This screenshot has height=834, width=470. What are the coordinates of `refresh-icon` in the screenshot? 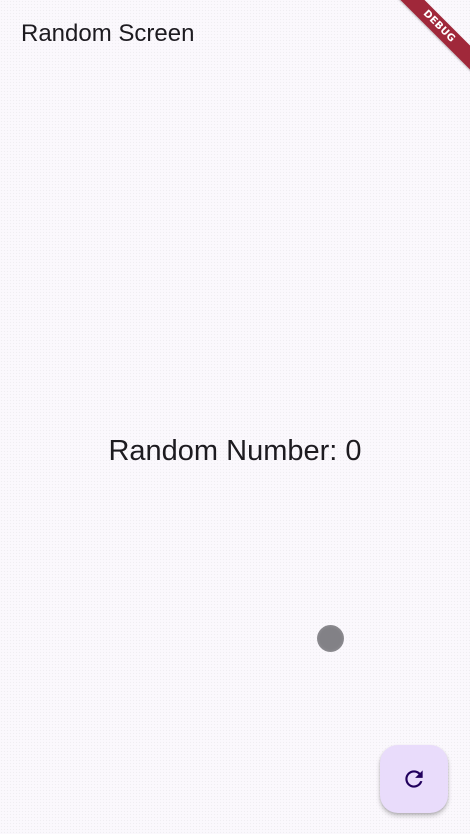 It's located at (414, 779).